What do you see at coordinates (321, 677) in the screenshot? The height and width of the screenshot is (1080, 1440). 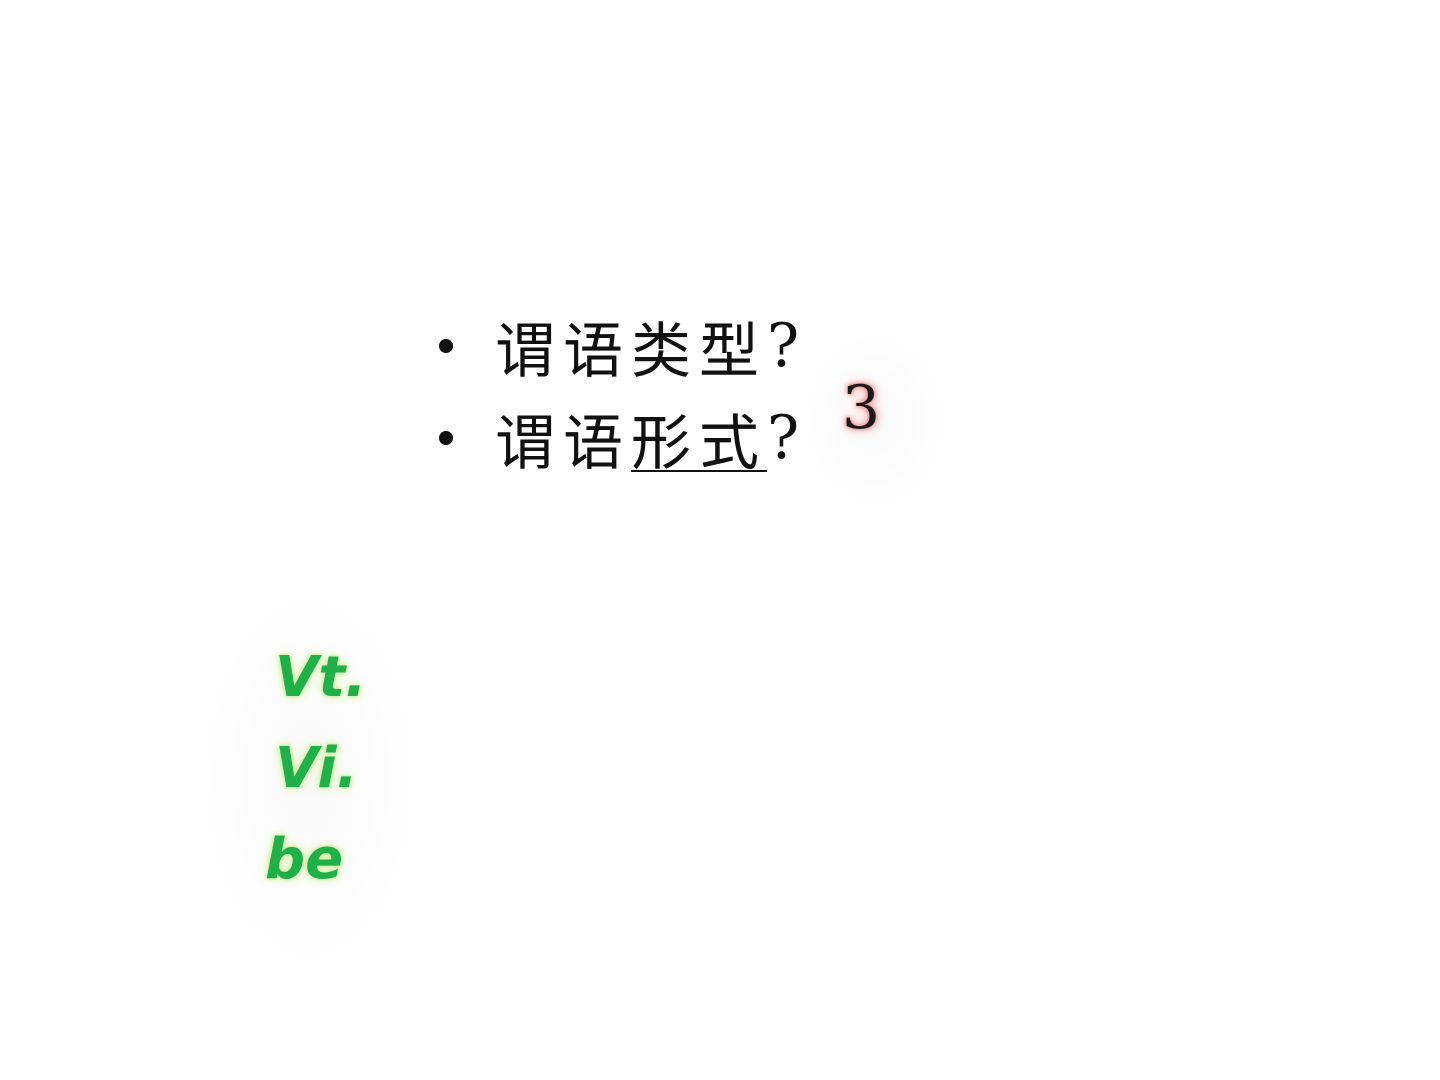 I see `predicate-type-vt: Vt.` at bounding box center [321, 677].